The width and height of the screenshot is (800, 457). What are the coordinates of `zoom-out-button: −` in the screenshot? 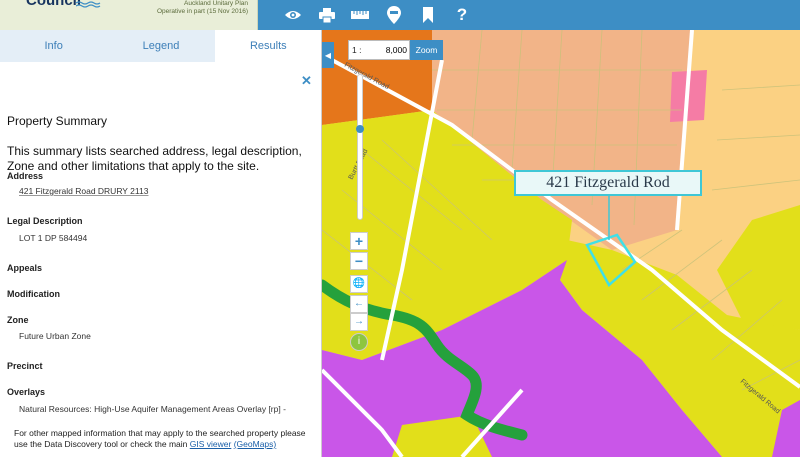 It's located at (359, 261).